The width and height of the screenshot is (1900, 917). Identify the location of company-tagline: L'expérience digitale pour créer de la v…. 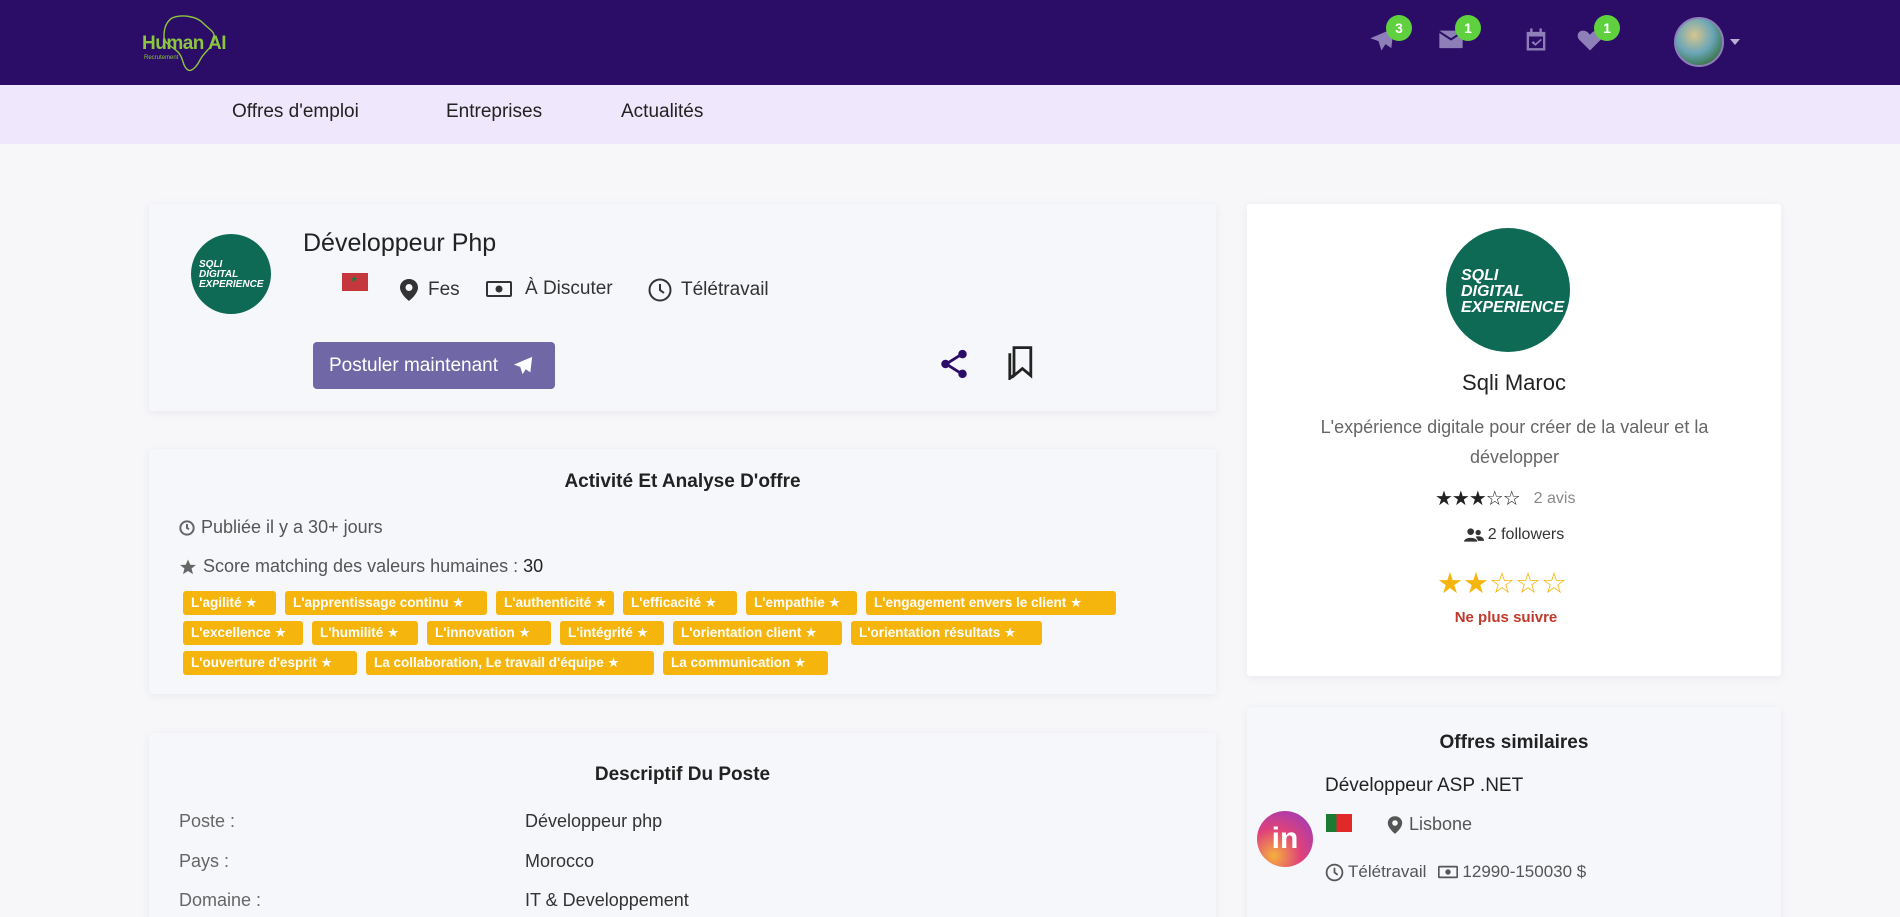
(1514, 442).